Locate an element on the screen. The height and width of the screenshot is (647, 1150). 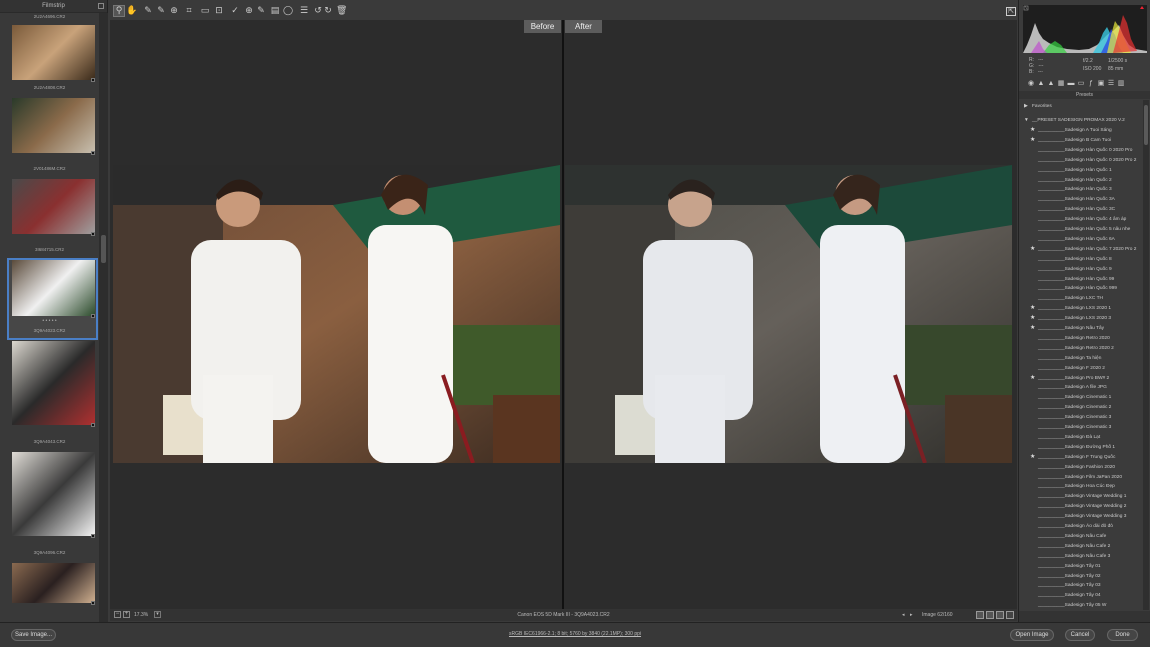
adjustment-brush-icon: ✎ is located at coordinates (261, 11).